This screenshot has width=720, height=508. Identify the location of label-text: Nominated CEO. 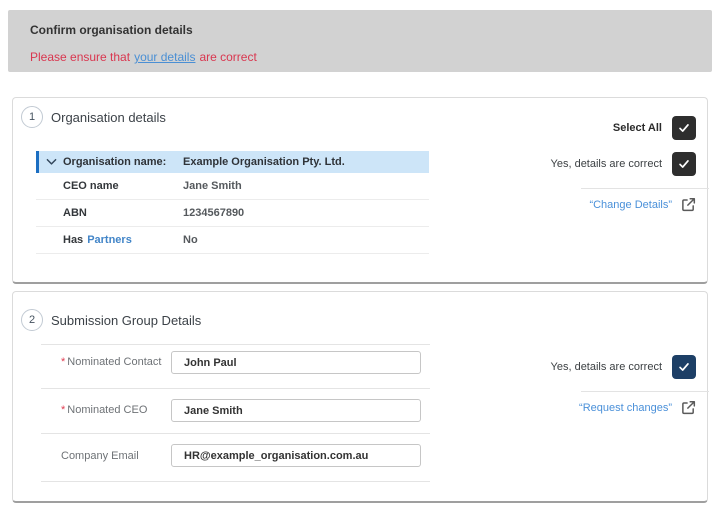
(107, 410).